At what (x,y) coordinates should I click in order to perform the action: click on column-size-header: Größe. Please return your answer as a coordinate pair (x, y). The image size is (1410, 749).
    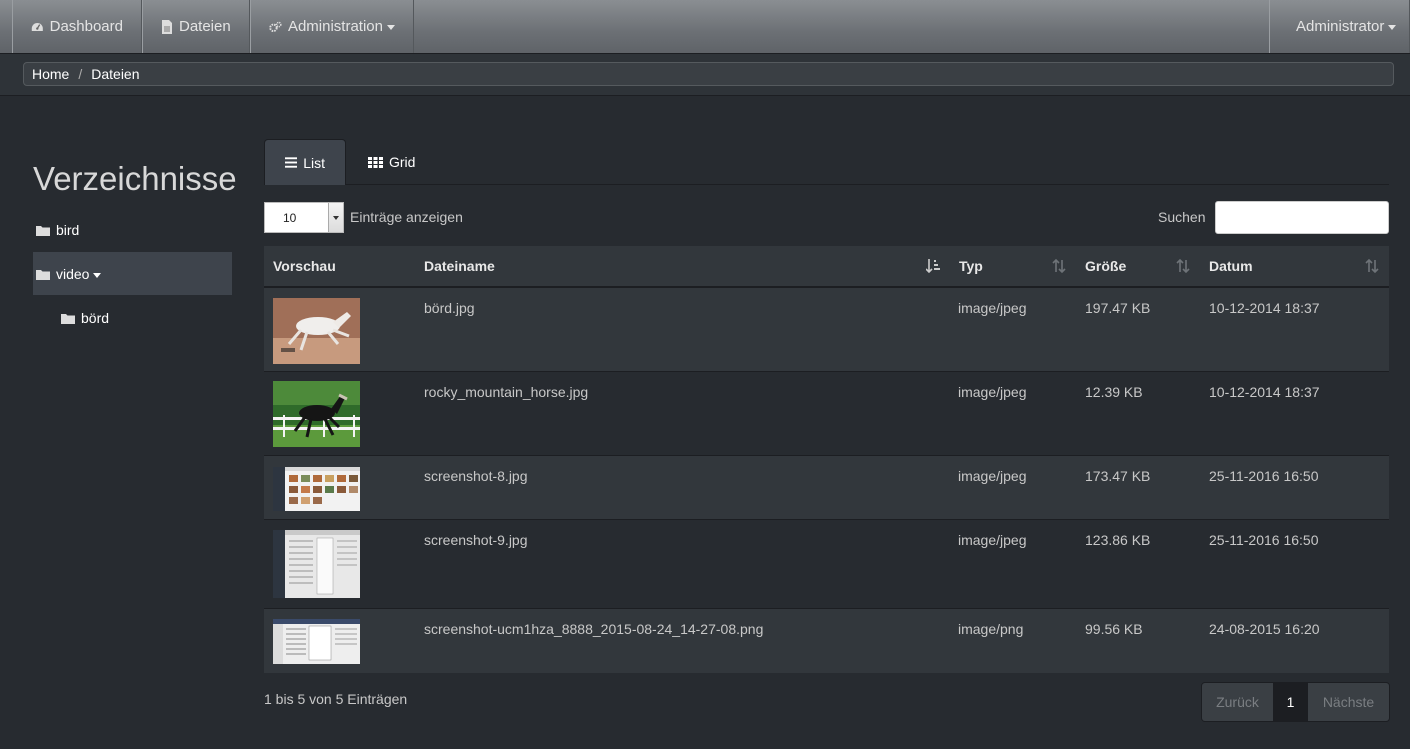
    Looking at the image, I should click on (1105, 266).